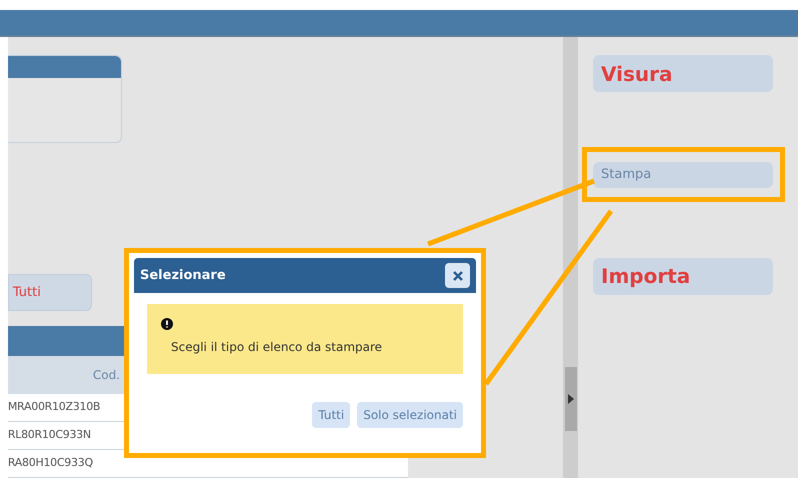 The width and height of the screenshot is (798, 478). I want to click on column-heading: Cod., so click(106, 375).